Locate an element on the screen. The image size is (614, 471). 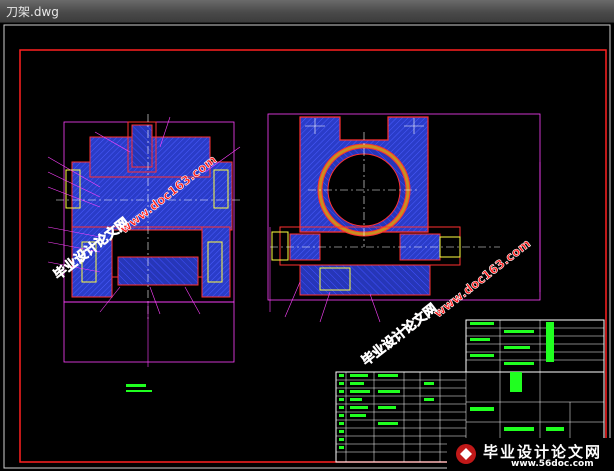
watermark-cn-2: 毕业设计论文网 is located at coordinates (400, 335).